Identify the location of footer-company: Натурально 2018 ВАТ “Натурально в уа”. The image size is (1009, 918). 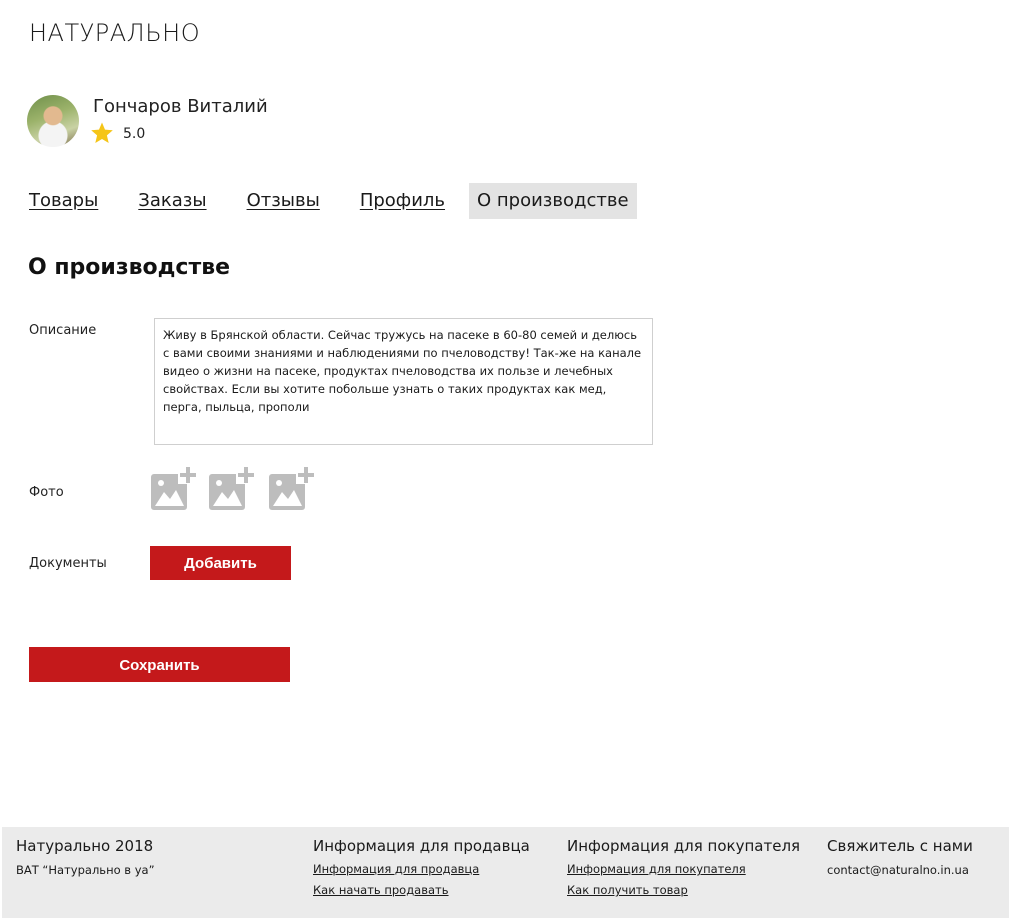
(85, 857).